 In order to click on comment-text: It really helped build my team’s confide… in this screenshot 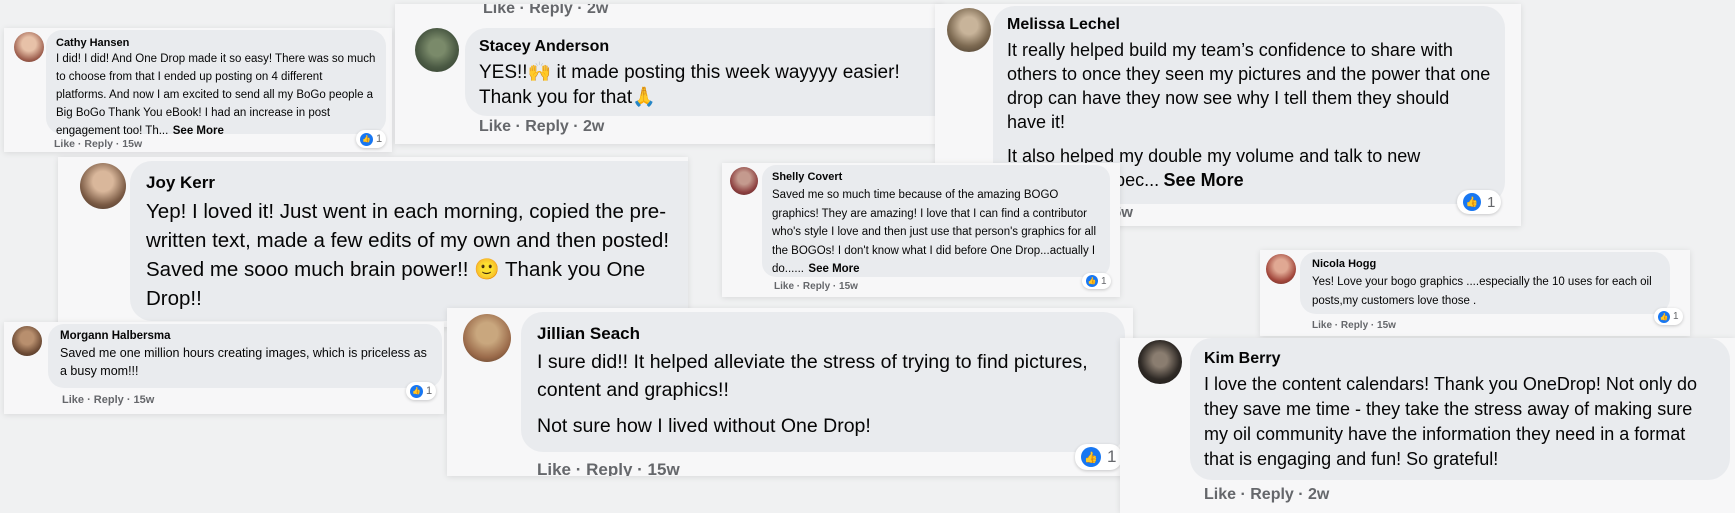, I will do `click(1249, 86)`.